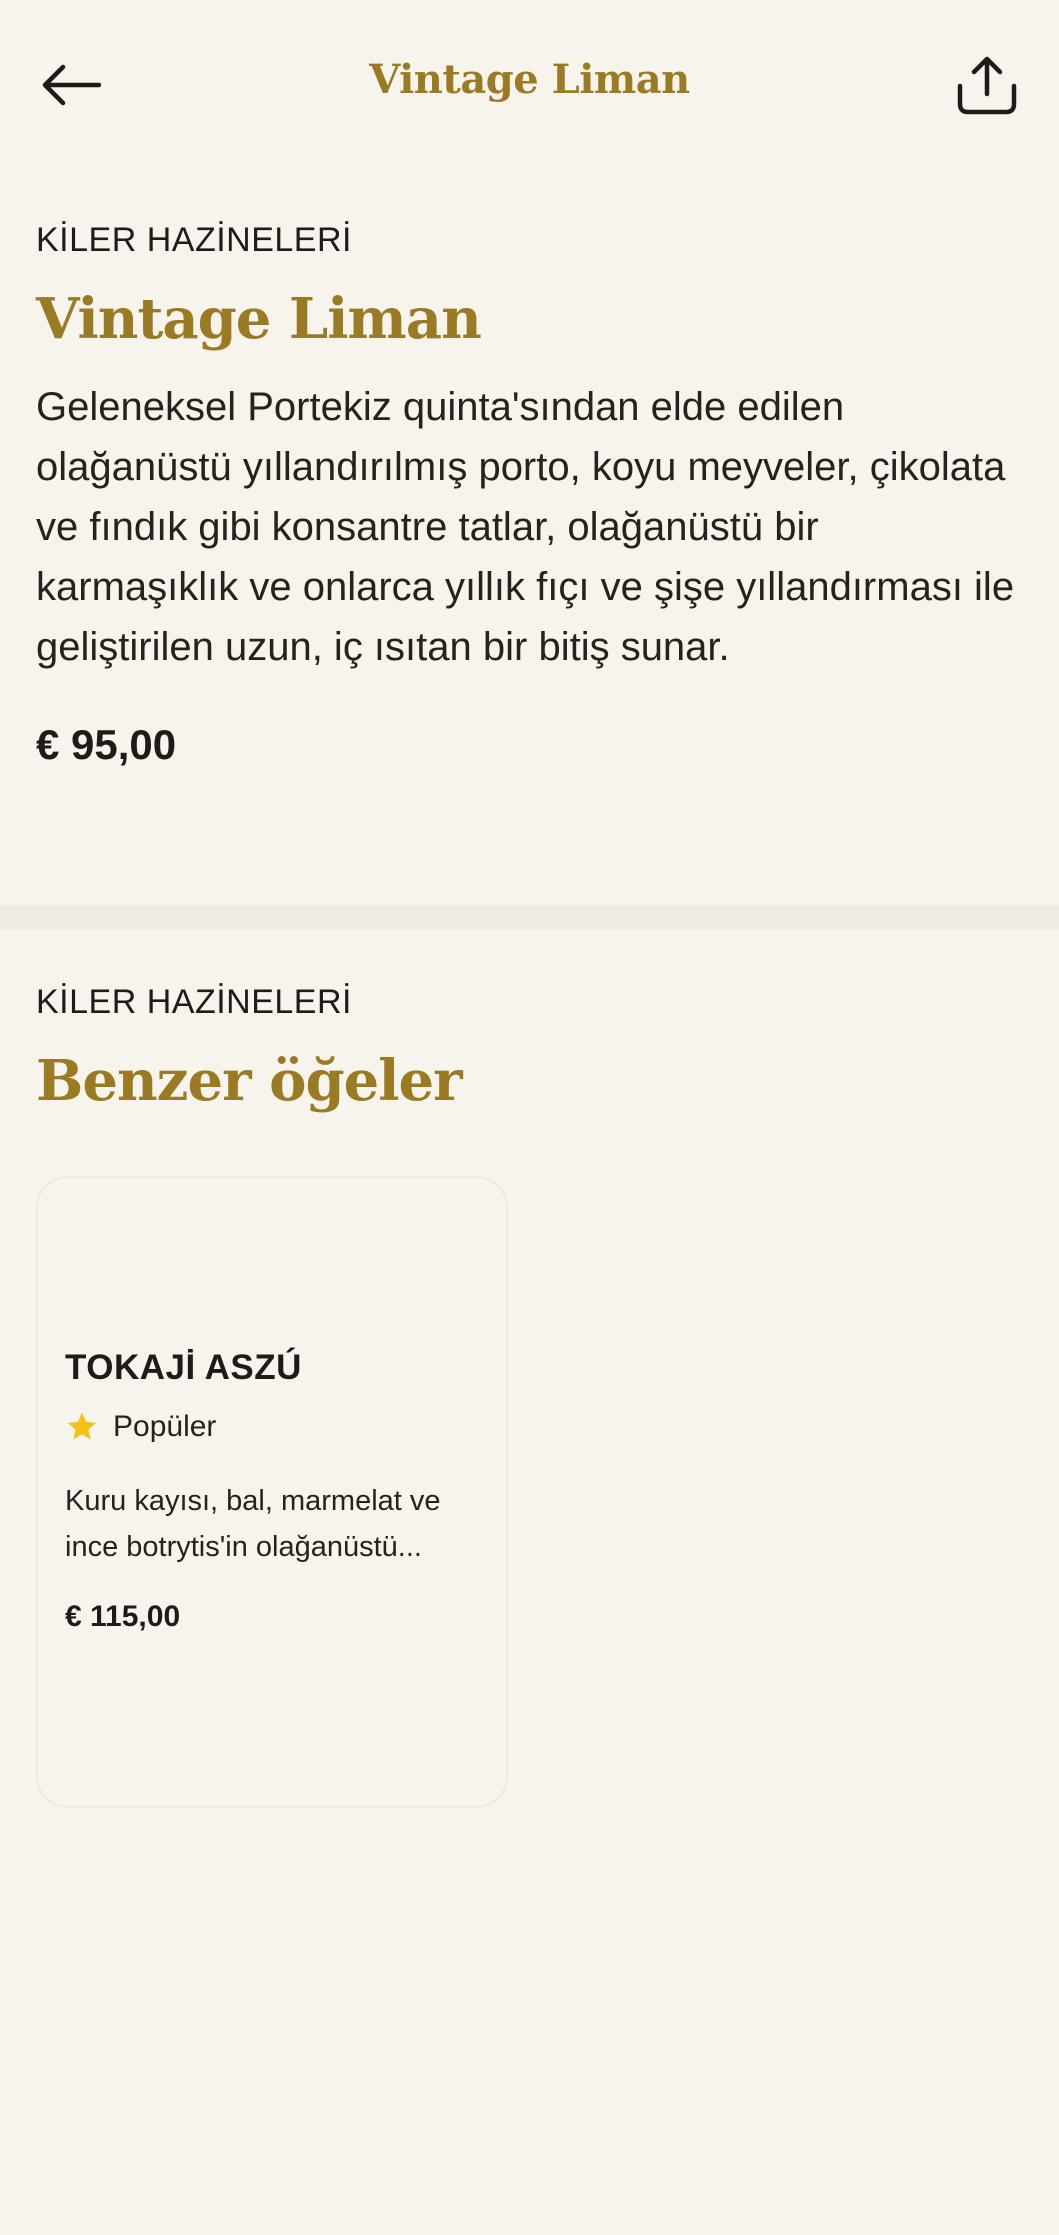 Image resolution: width=1059 pixels, height=2235 pixels. I want to click on star-icon, so click(82, 1426).